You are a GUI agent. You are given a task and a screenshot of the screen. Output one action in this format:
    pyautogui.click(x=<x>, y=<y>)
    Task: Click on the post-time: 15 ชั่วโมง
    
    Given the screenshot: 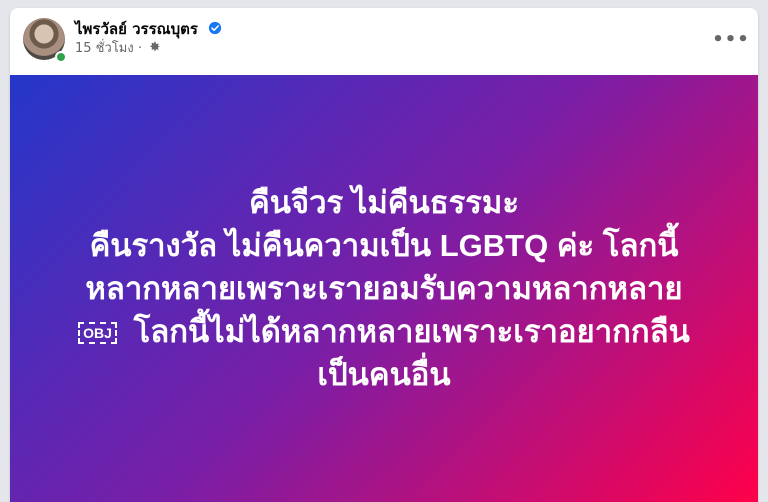 What is the action you would take?
    pyautogui.click(x=104, y=48)
    